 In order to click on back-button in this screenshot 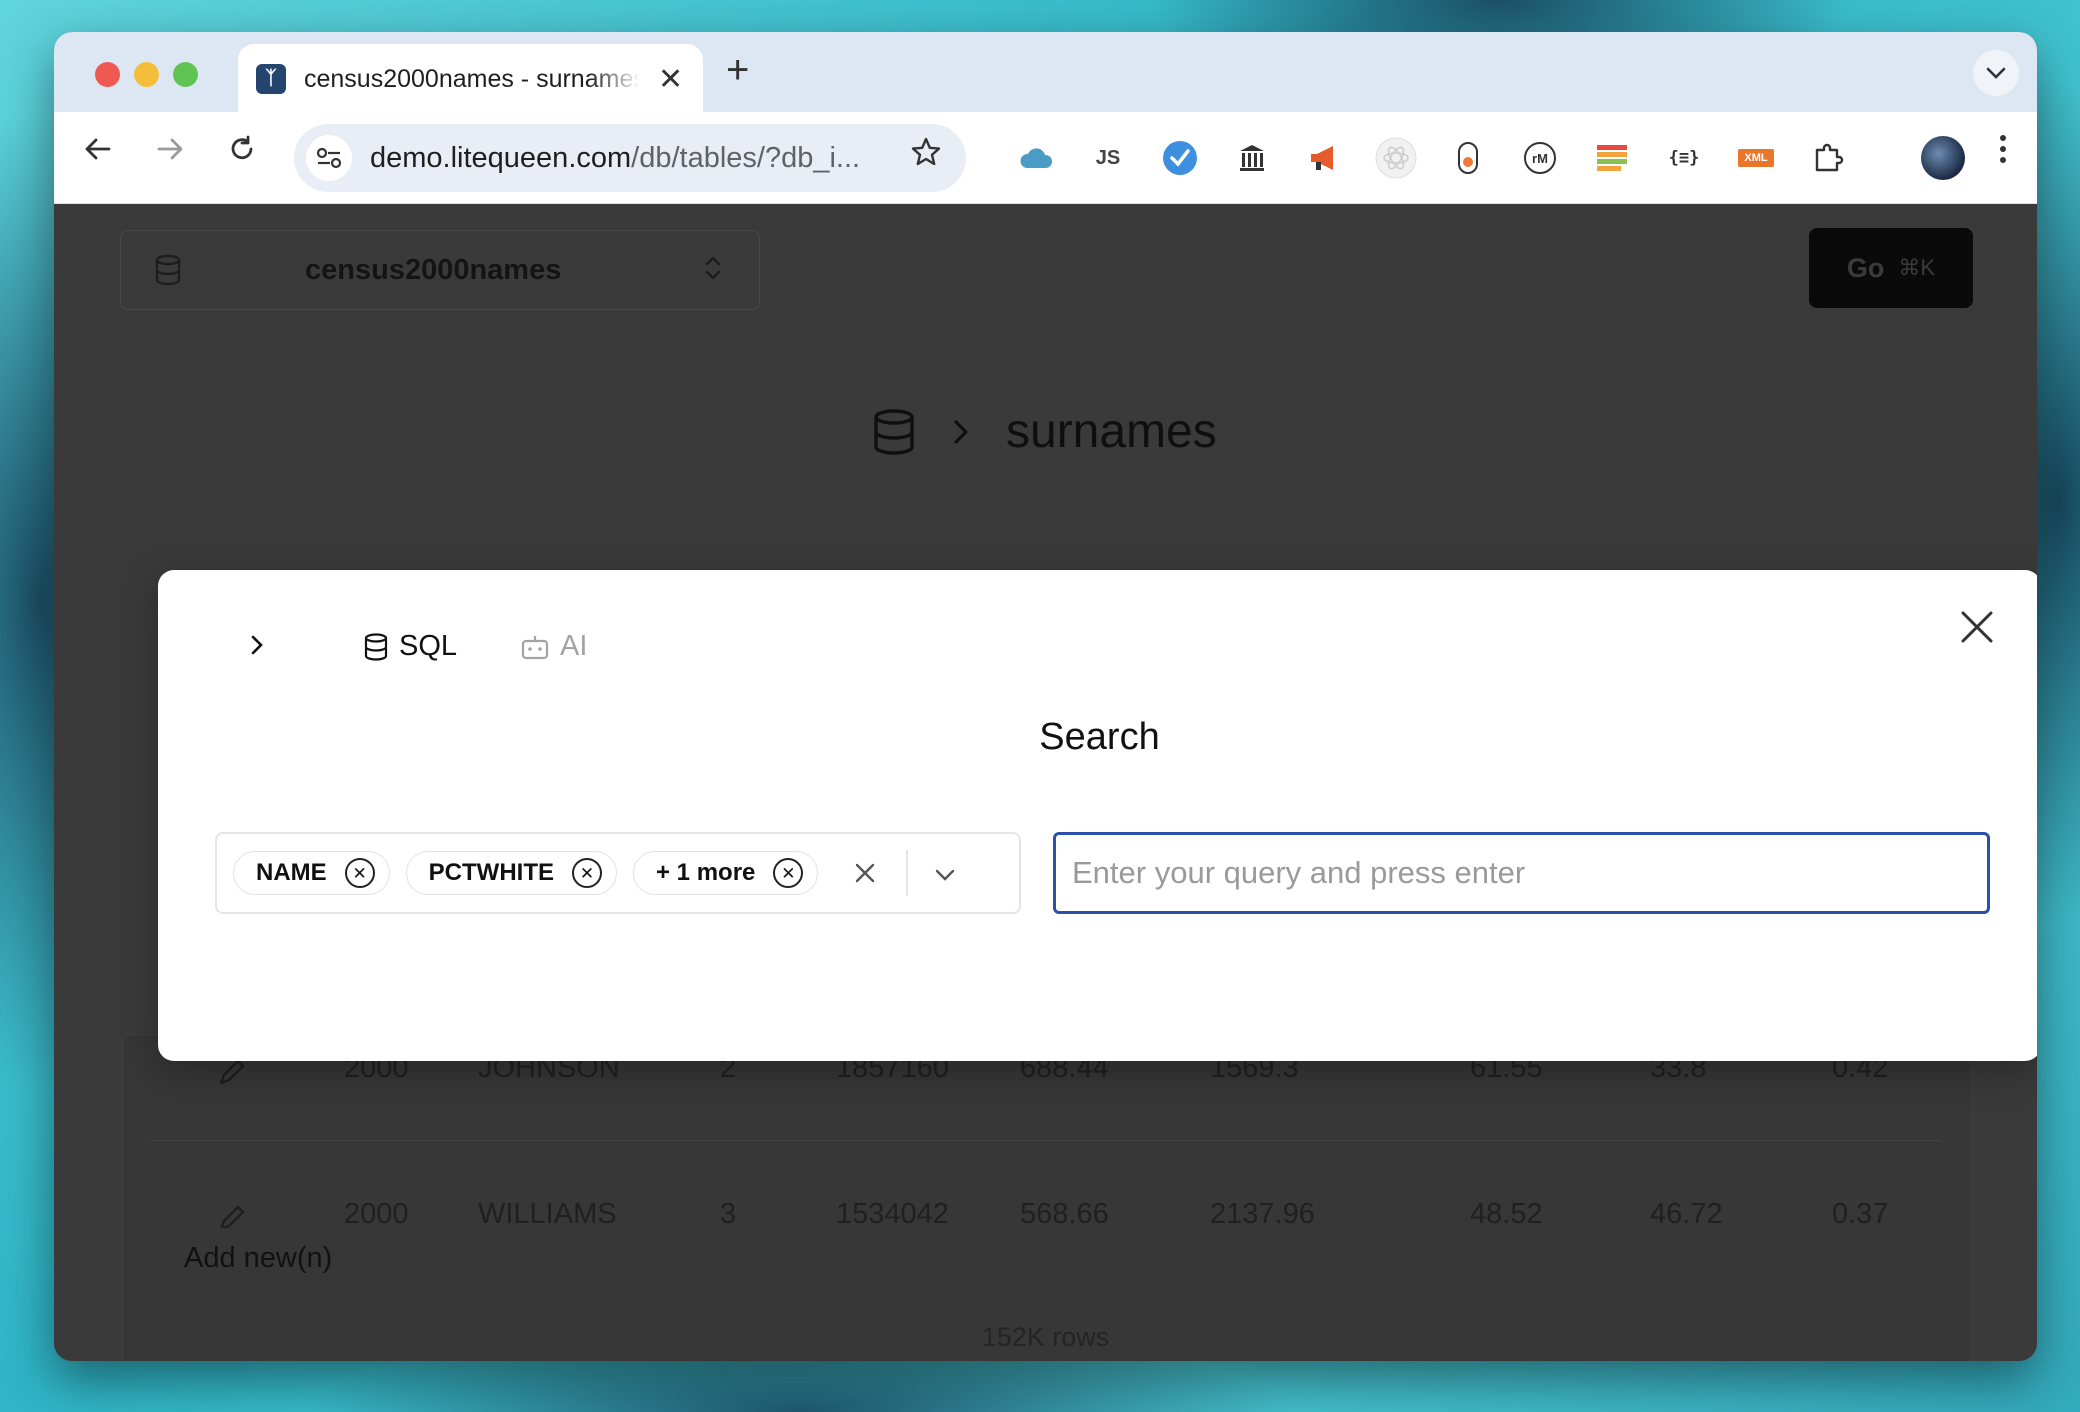, I will do `click(98, 153)`.